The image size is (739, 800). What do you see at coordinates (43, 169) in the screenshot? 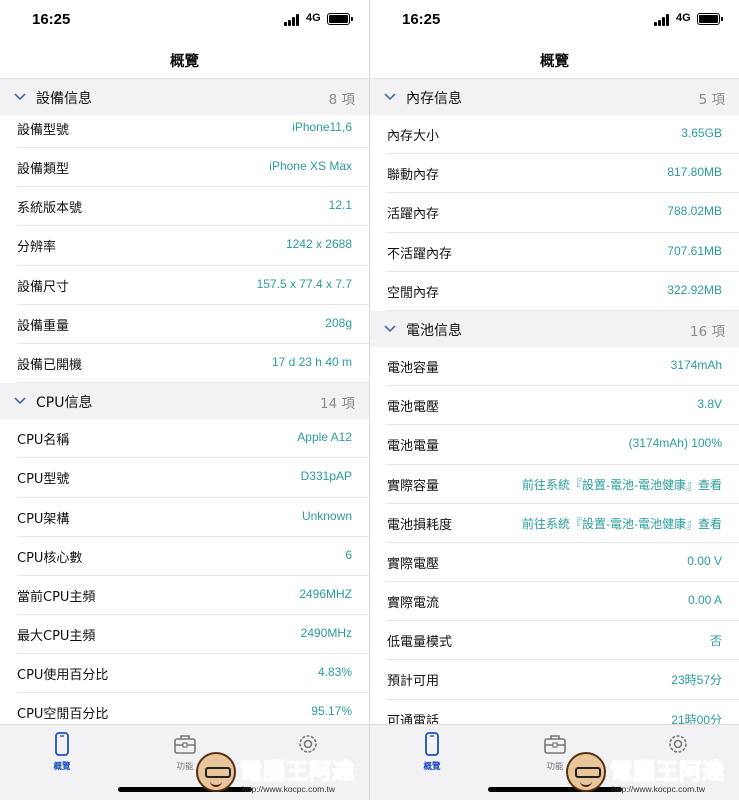
I see `row-label: 設備類型` at bounding box center [43, 169].